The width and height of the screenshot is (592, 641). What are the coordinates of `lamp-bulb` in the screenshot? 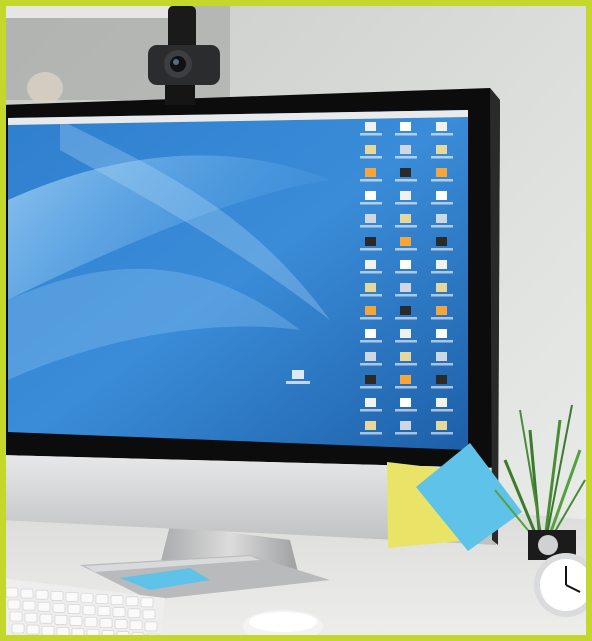 It's located at (45, 88).